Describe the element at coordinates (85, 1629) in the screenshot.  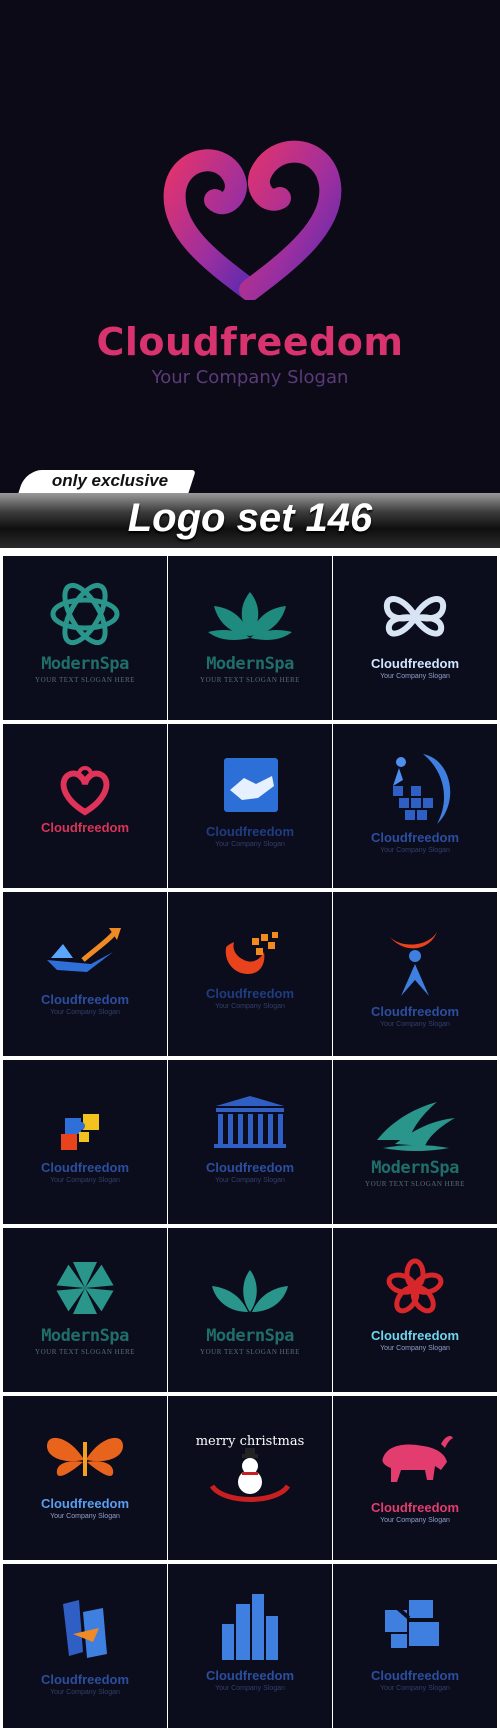
I see `blue-arrow-icon` at that location.